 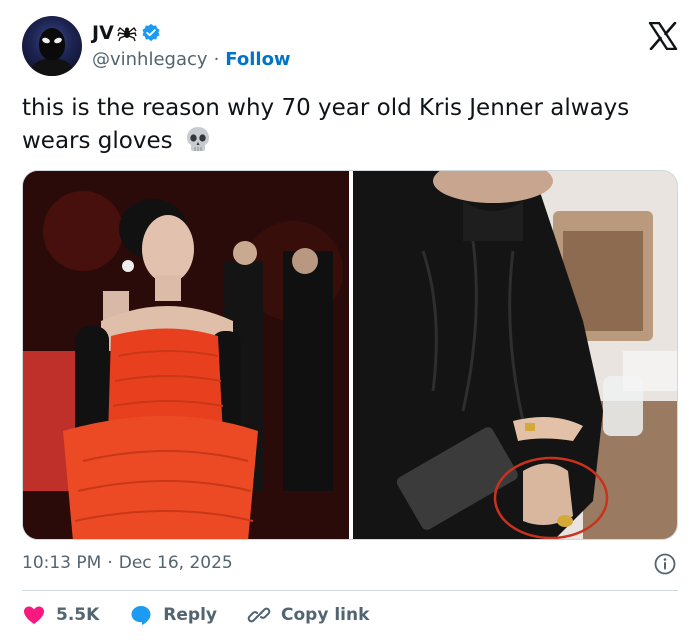 I want to click on copy-link-button: Copy link, so click(x=308, y=615).